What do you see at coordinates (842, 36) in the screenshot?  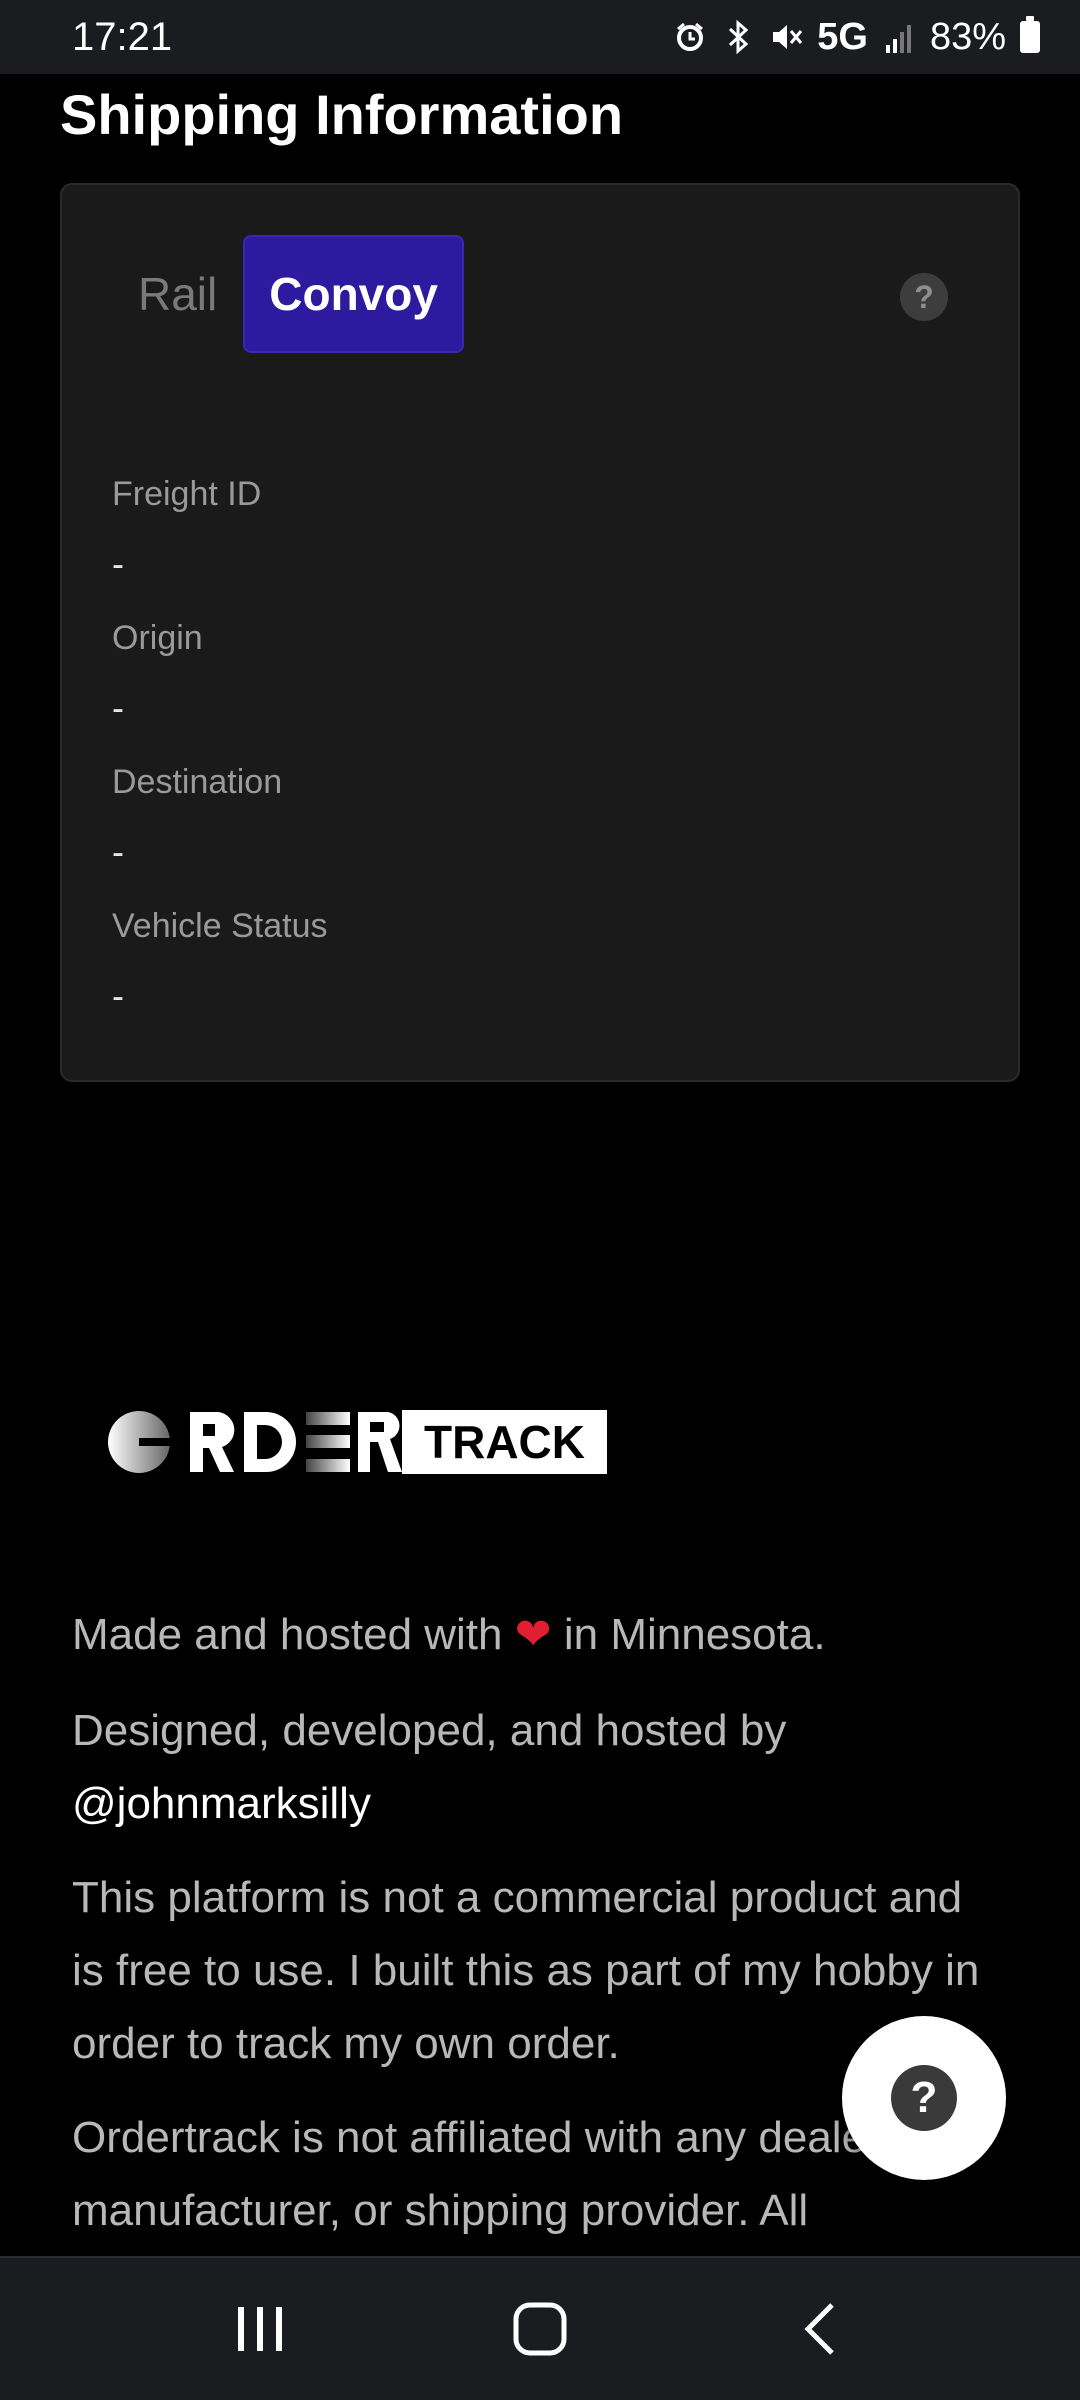 I see `network-type: 5G` at bounding box center [842, 36].